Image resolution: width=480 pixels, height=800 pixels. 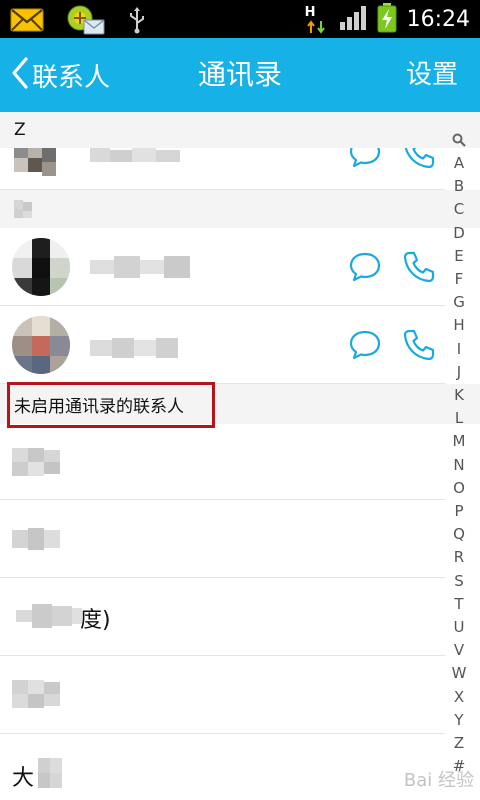 I want to click on index-letter-p: P, so click(x=459, y=511).